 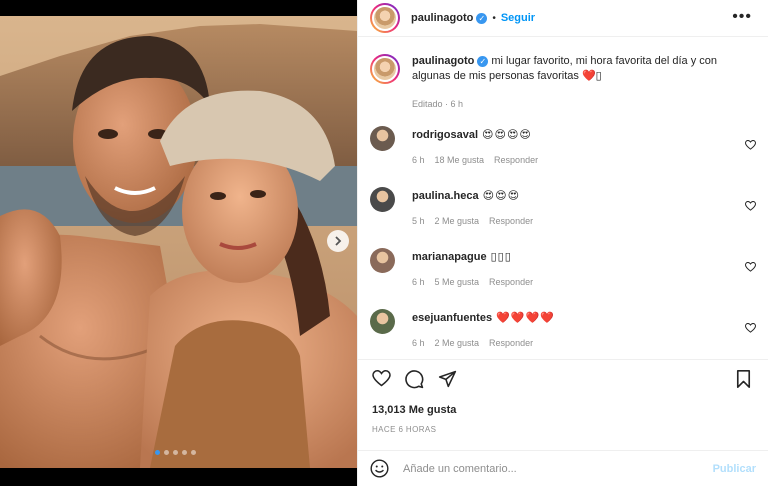 What do you see at coordinates (742, 17) in the screenshot?
I see `more-options-icon: •••` at bounding box center [742, 17].